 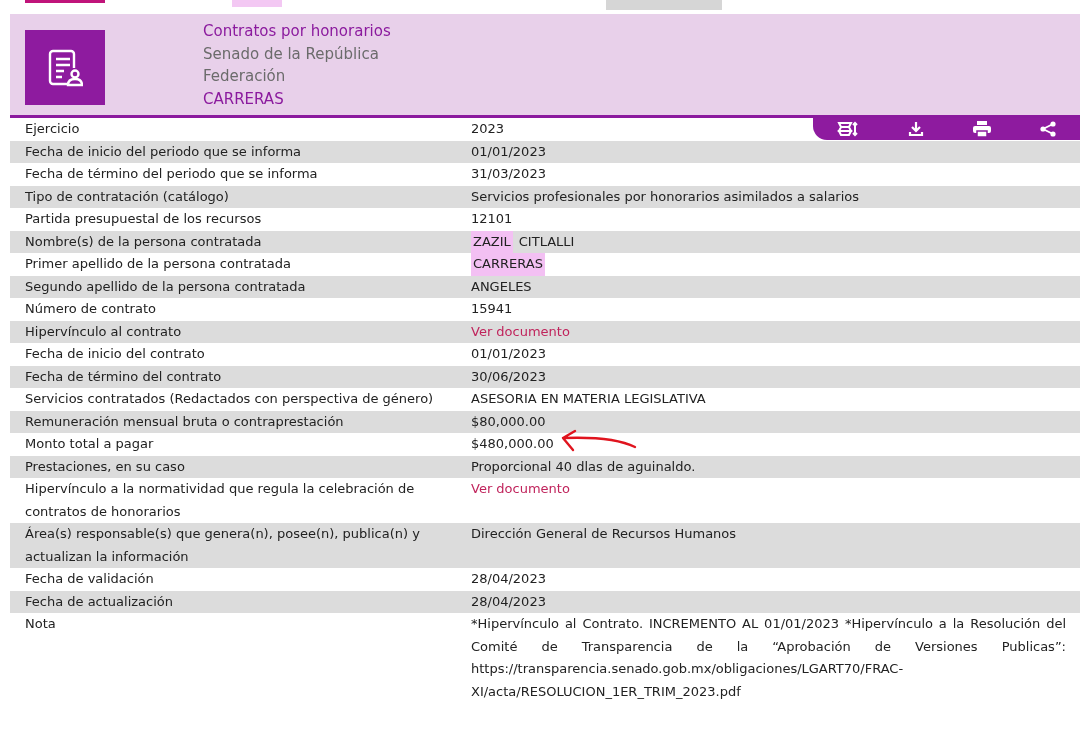 I want to click on record-title: Contratos por honorarios, so click(x=297, y=31).